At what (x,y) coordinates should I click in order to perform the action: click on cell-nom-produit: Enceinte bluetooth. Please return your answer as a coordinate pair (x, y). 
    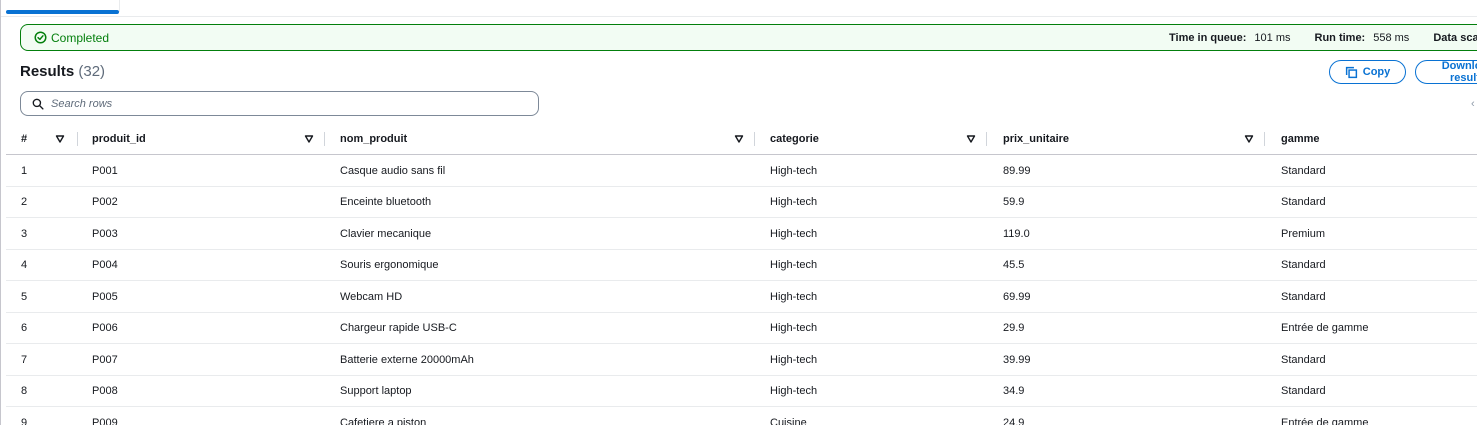
    Looking at the image, I should click on (386, 202).